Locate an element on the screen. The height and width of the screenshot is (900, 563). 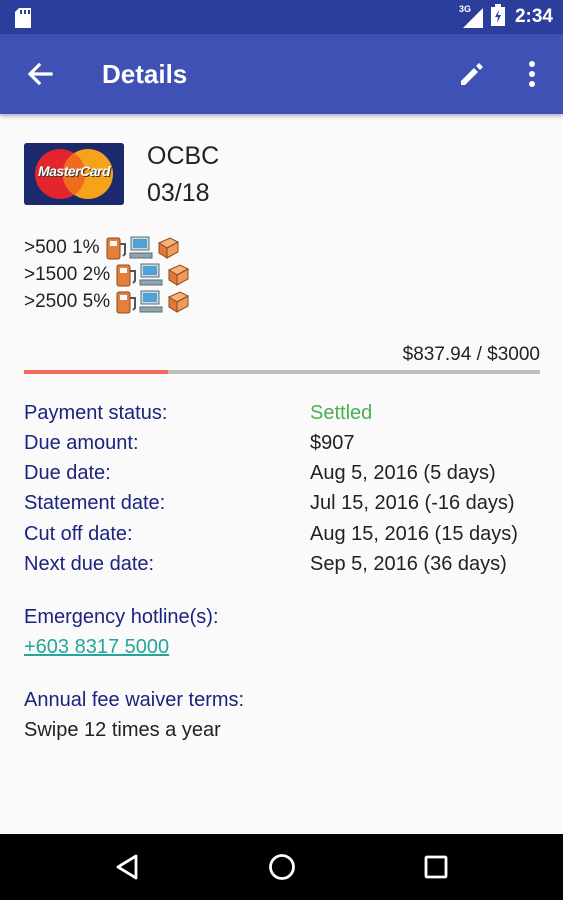
reward-tier: >2500 5% is located at coordinates (107, 302).